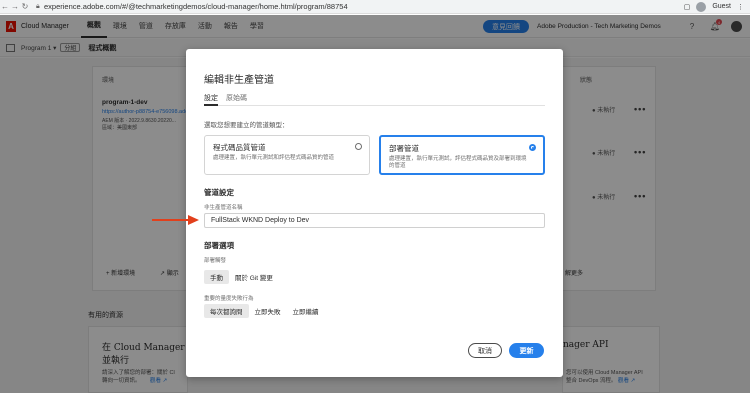 This screenshot has width=750, height=393. Describe the element at coordinates (458, 162) in the screenshot. I see `option-deployment-desc: 處理建置，執行單元測試，評估程式碼品質及部署到環境的管道` at that location.